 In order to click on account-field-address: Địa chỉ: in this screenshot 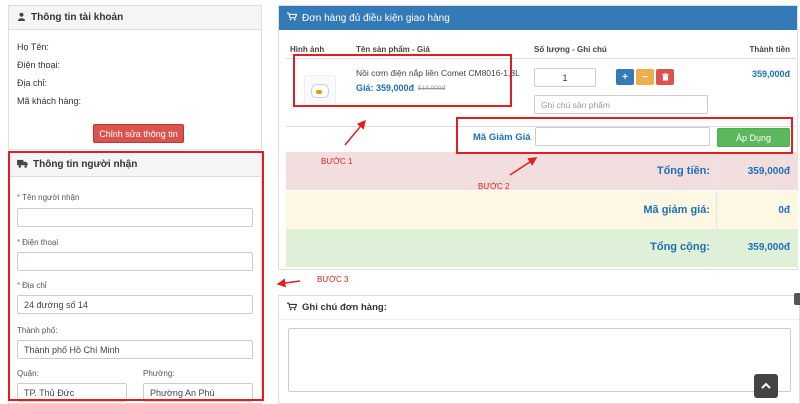, I will do `click(32, 83)`.